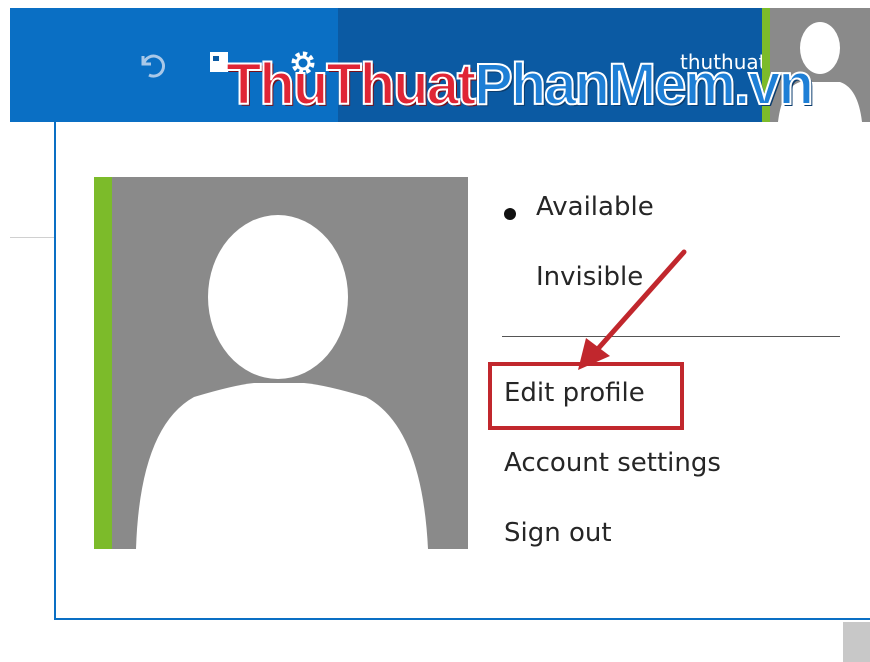  I want to click on watermark-part-2: PhanMem.vn, so click(644, 84).